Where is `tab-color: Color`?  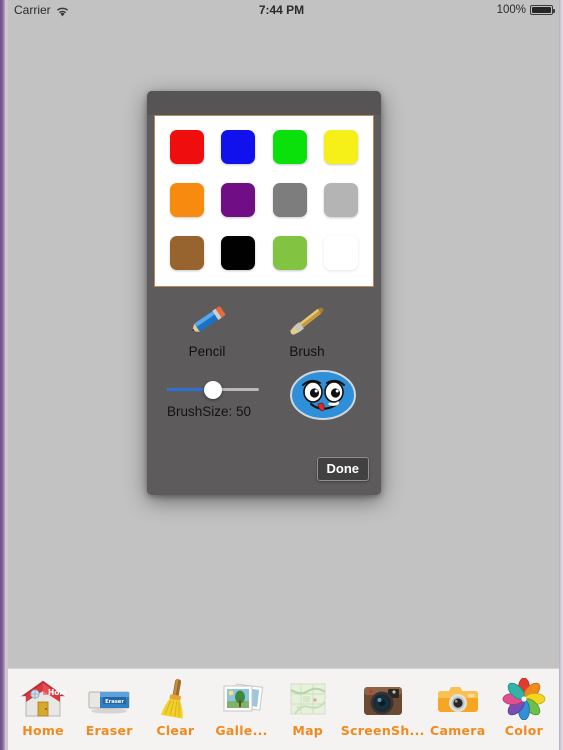
tab-color: Color is located at coordinates (524, 711).